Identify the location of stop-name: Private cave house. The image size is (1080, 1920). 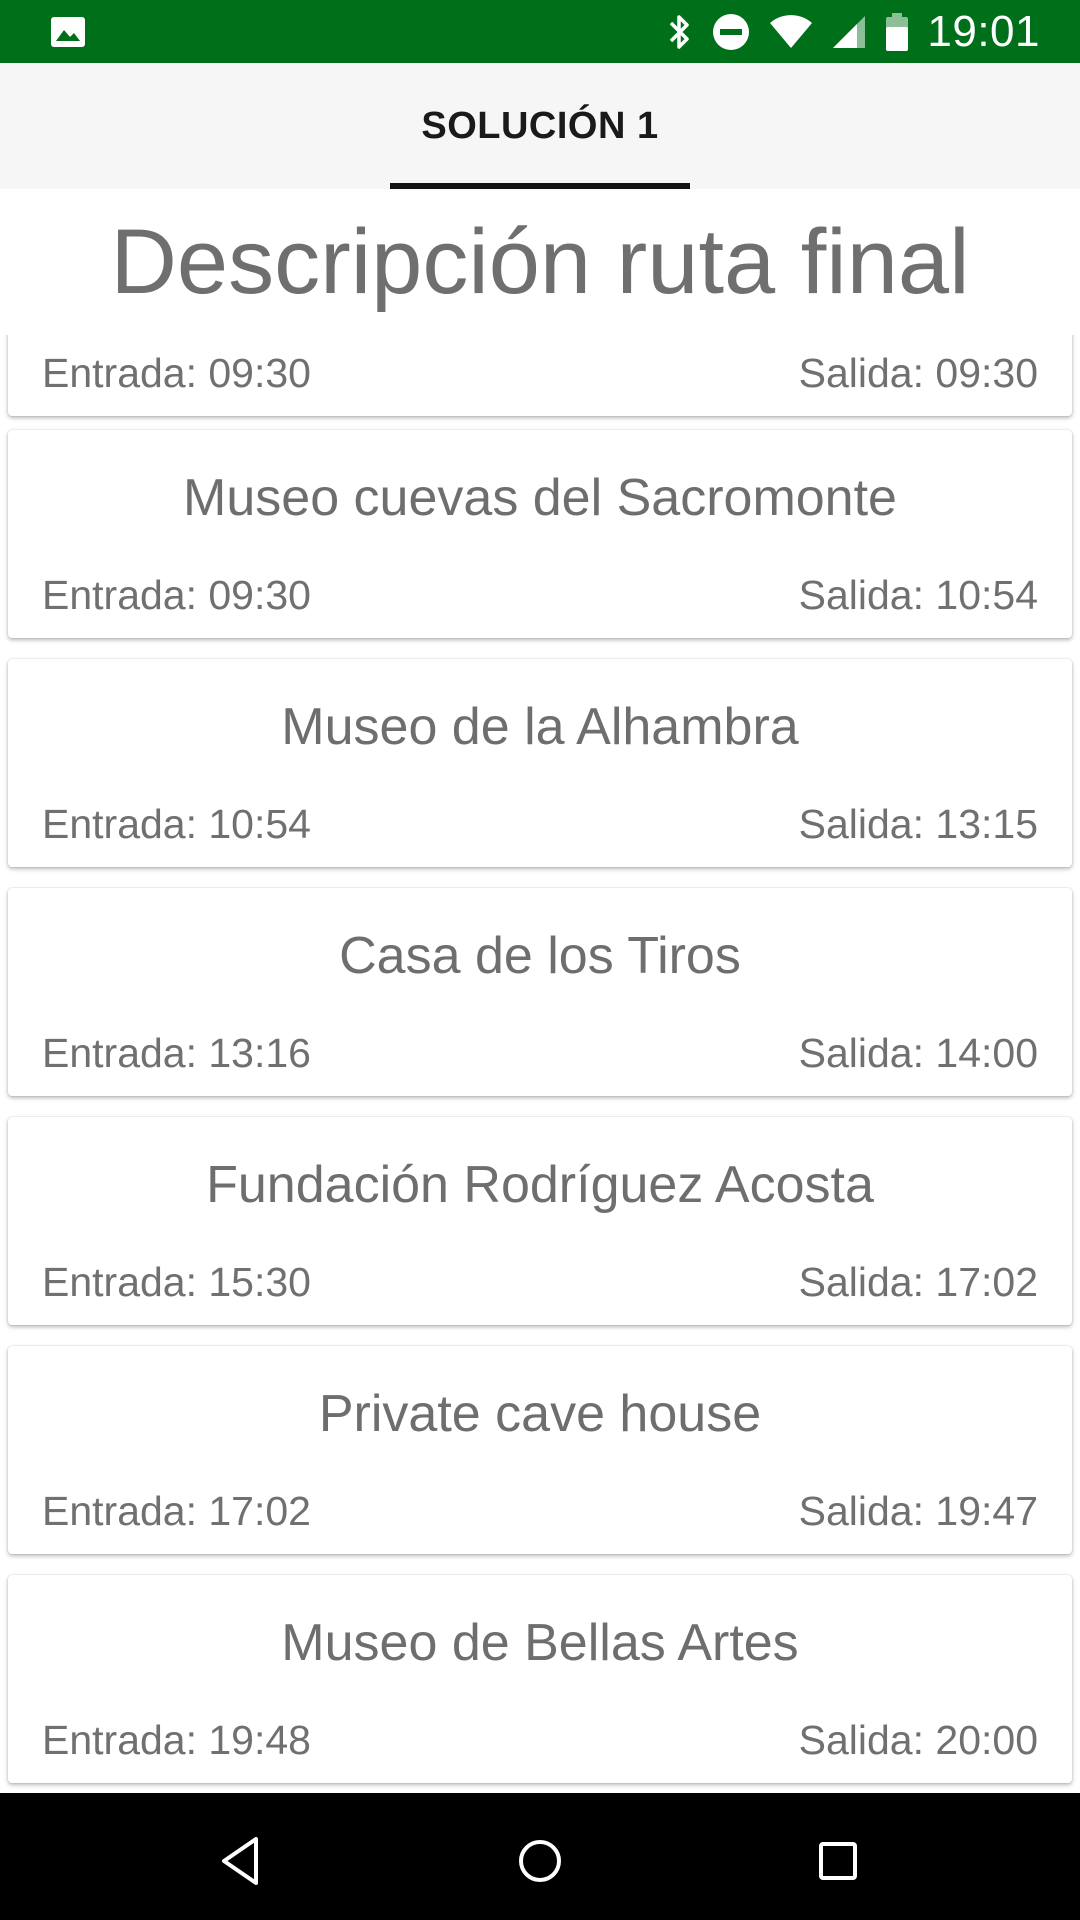
(540, 1414).